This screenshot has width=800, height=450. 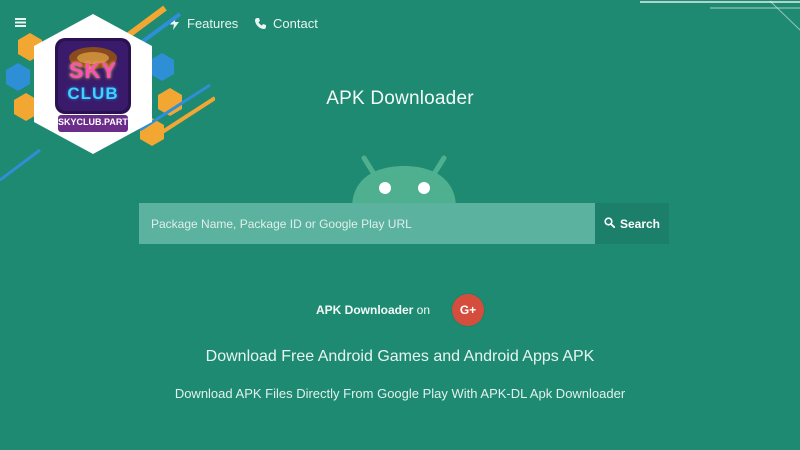 I want to click on logo-domain: SKYCLUB.PARTY, so click(x=96, y=122).